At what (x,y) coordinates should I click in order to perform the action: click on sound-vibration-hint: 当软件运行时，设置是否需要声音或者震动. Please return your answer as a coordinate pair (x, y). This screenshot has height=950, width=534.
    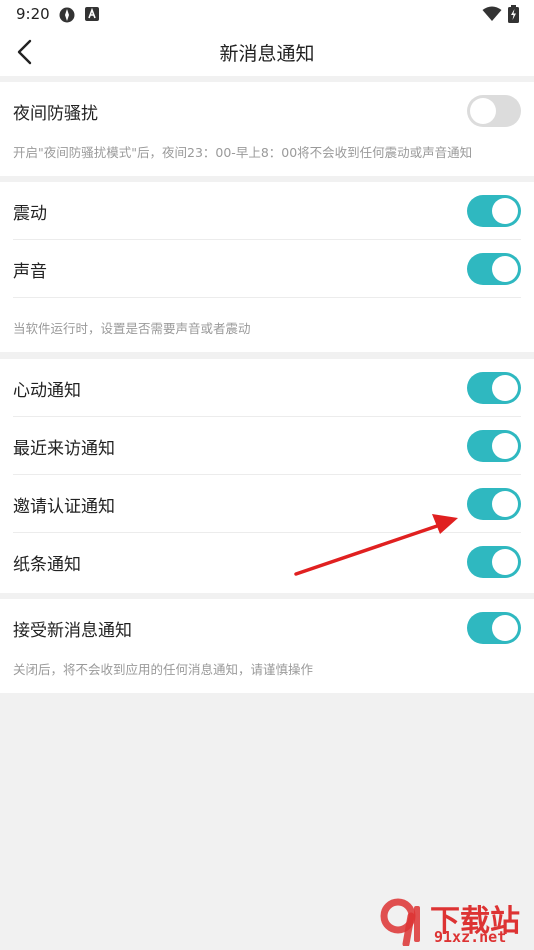
    Looking at the image, I should click on (132, 328).